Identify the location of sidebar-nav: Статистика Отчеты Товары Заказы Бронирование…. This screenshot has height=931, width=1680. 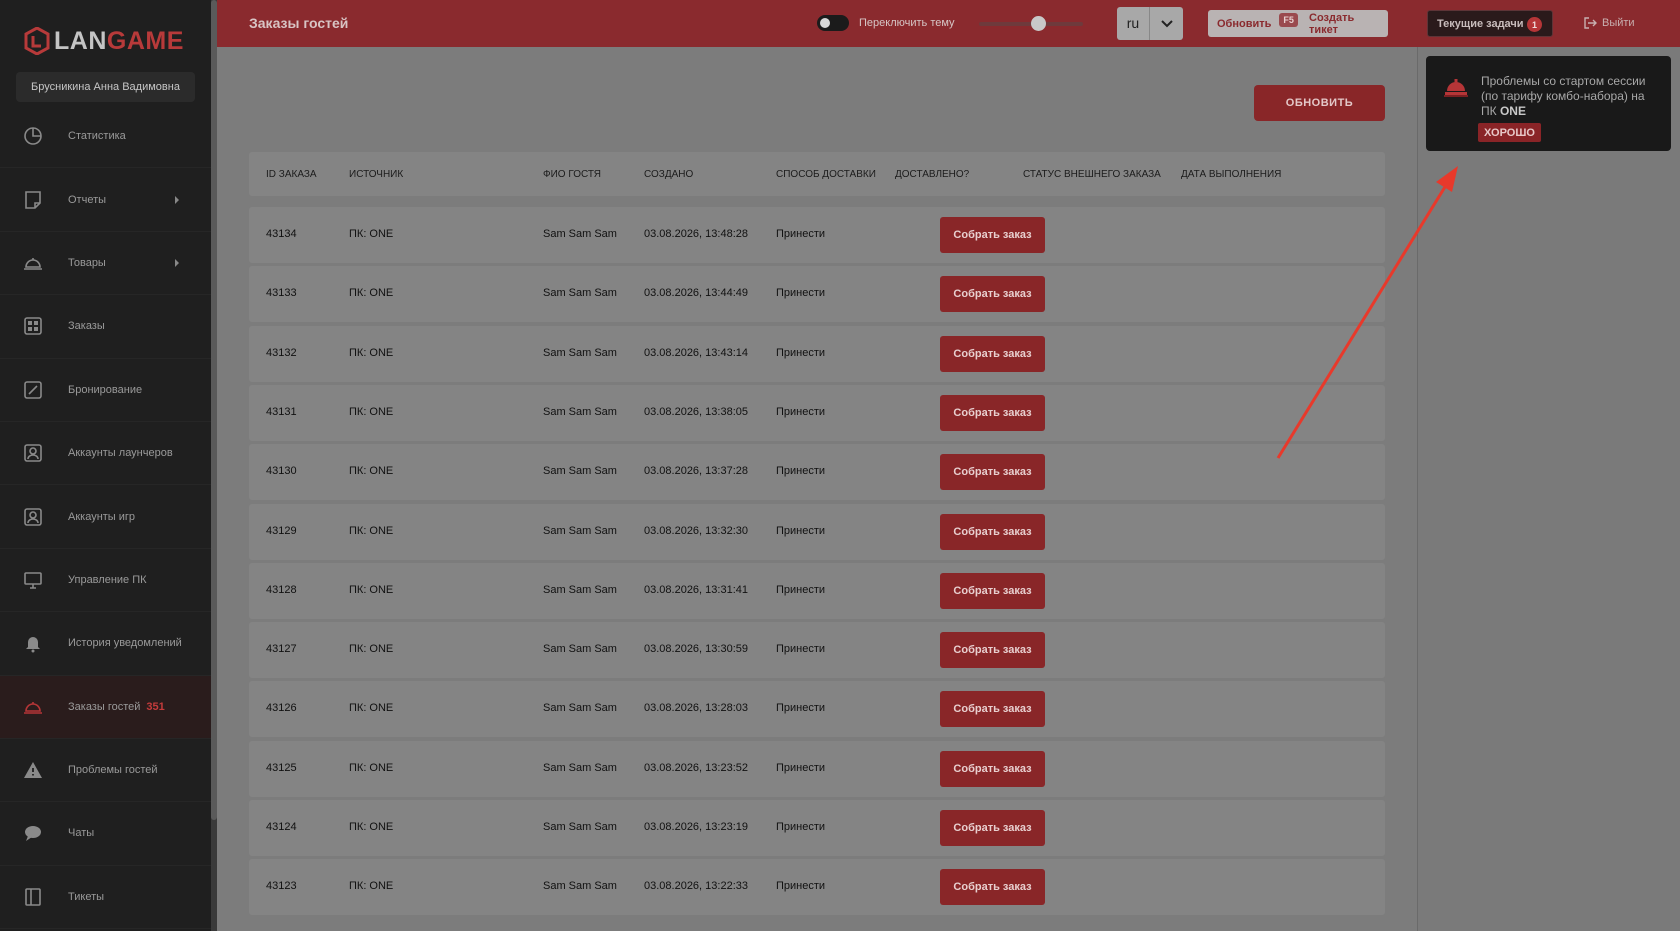
(105, 517).